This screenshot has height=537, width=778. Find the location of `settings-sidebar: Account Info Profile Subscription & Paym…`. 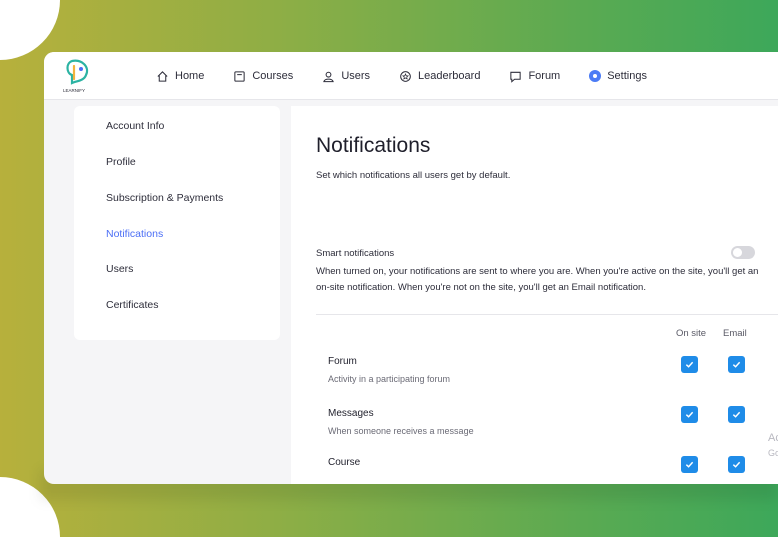

settings-sidebar: Account Info Profile Subscription & Paym… is located at coordinates (177, 223).